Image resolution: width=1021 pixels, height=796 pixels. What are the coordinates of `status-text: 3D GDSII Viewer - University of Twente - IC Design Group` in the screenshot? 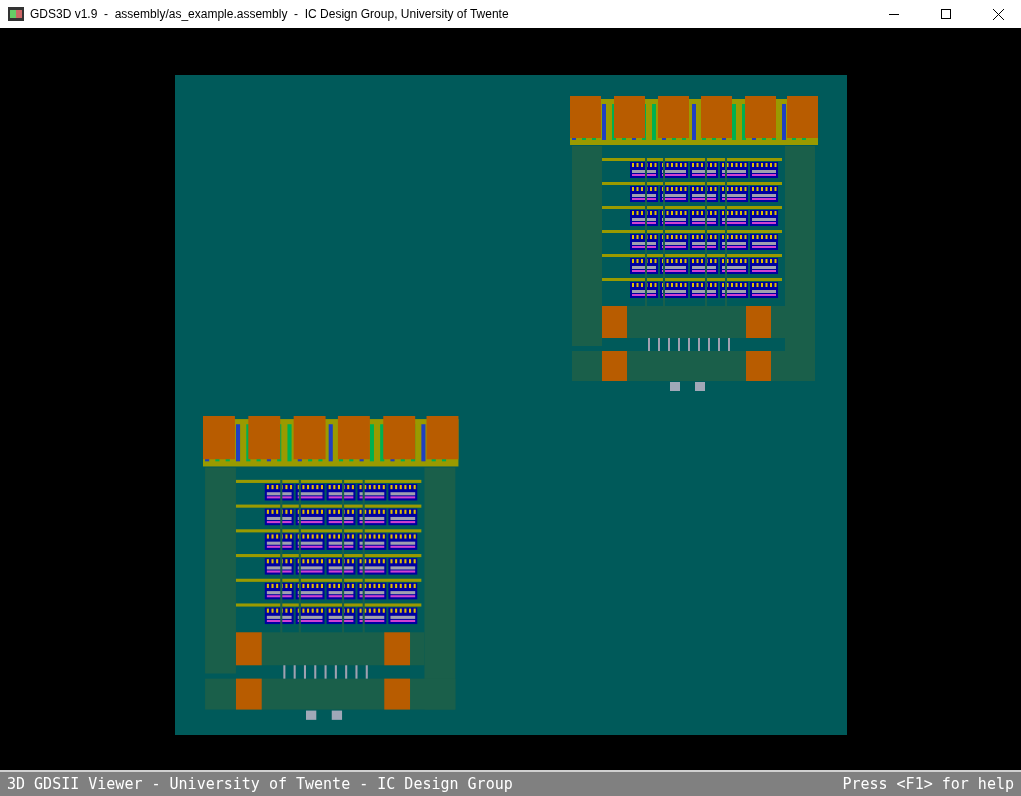 It's located at (260, 784).